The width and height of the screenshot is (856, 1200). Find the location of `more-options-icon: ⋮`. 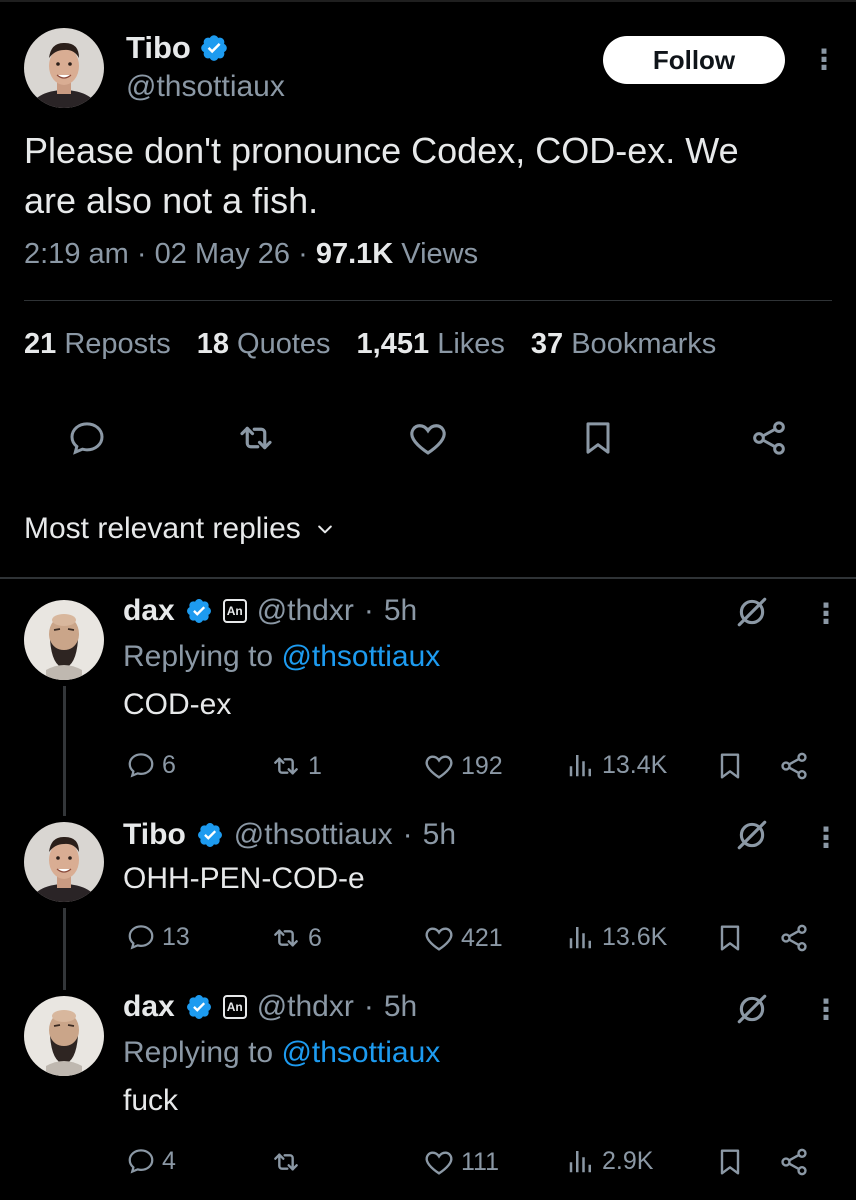

more-options-icon: ⋮ is located at coordinates (824, 60).